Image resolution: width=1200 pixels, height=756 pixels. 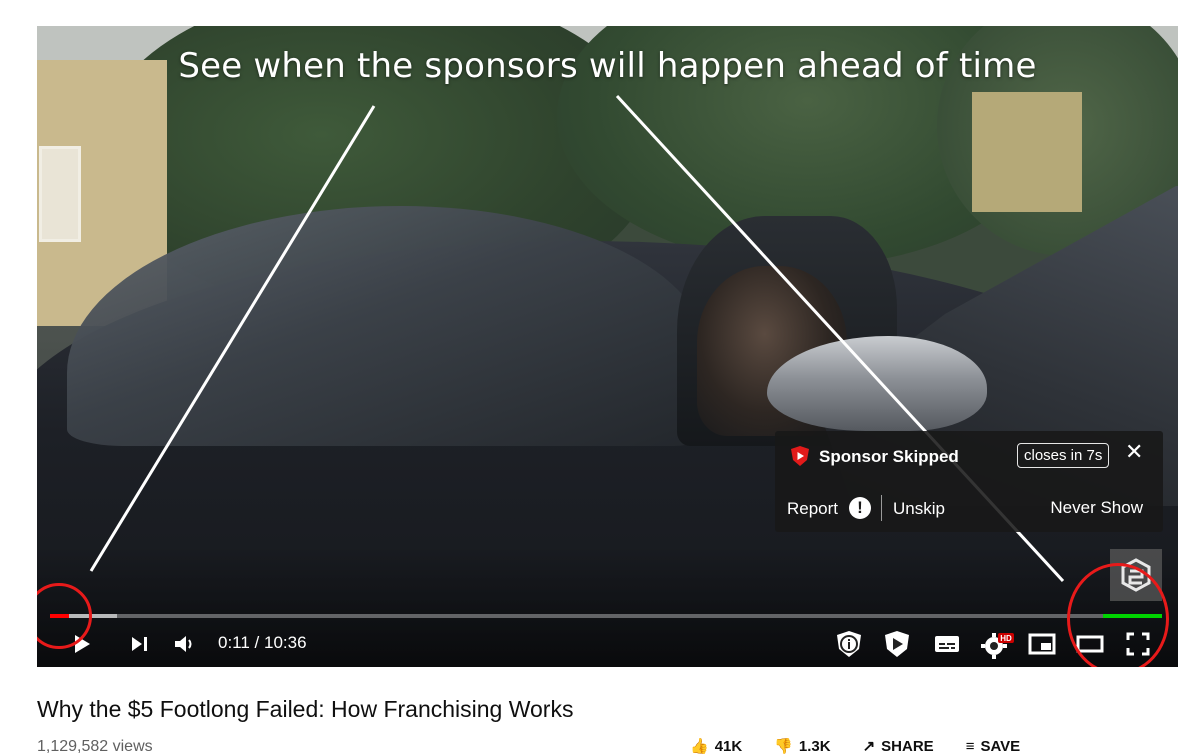 What do you see at coordinates (970, 746) in the screenshot?
I see `save-icon: ≡` at bounding box center [970, 746].